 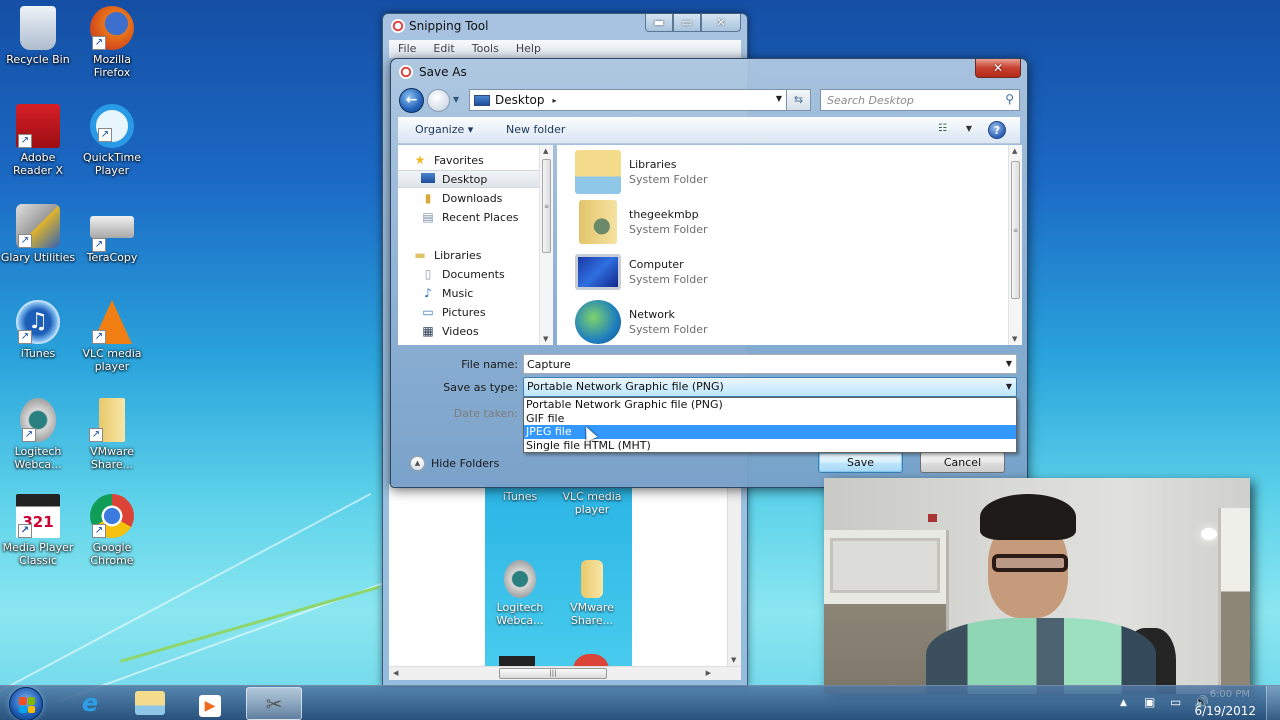 What do you see at coordinates (112, 164) in the screenshot?
I see `desktop-icon-label: QuickTime Player` at bounding box center [112, 164].